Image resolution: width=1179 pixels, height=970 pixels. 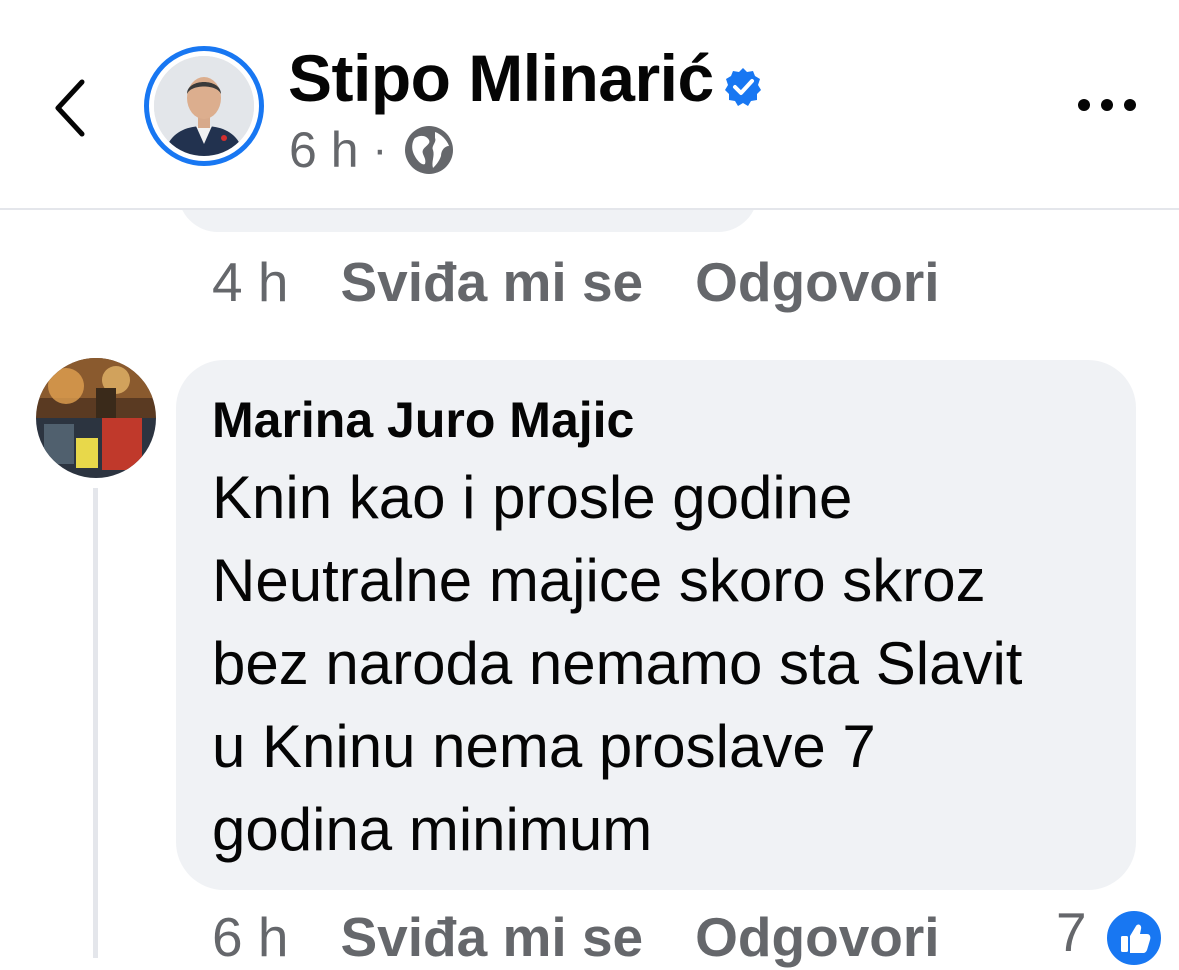 What do you see at coordinates (599, 580) in the screenshot?
I see `comment-line: Neutralne majice skoro skroz` at bounding box center [599, 580].